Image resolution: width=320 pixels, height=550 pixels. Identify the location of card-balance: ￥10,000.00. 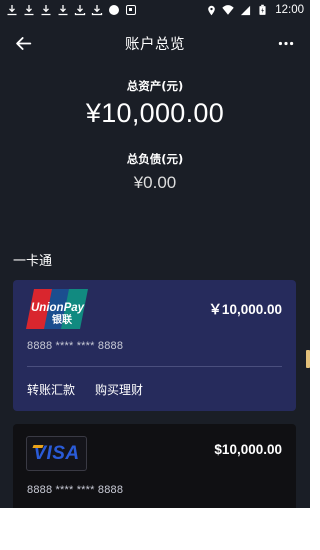
(245, 309).